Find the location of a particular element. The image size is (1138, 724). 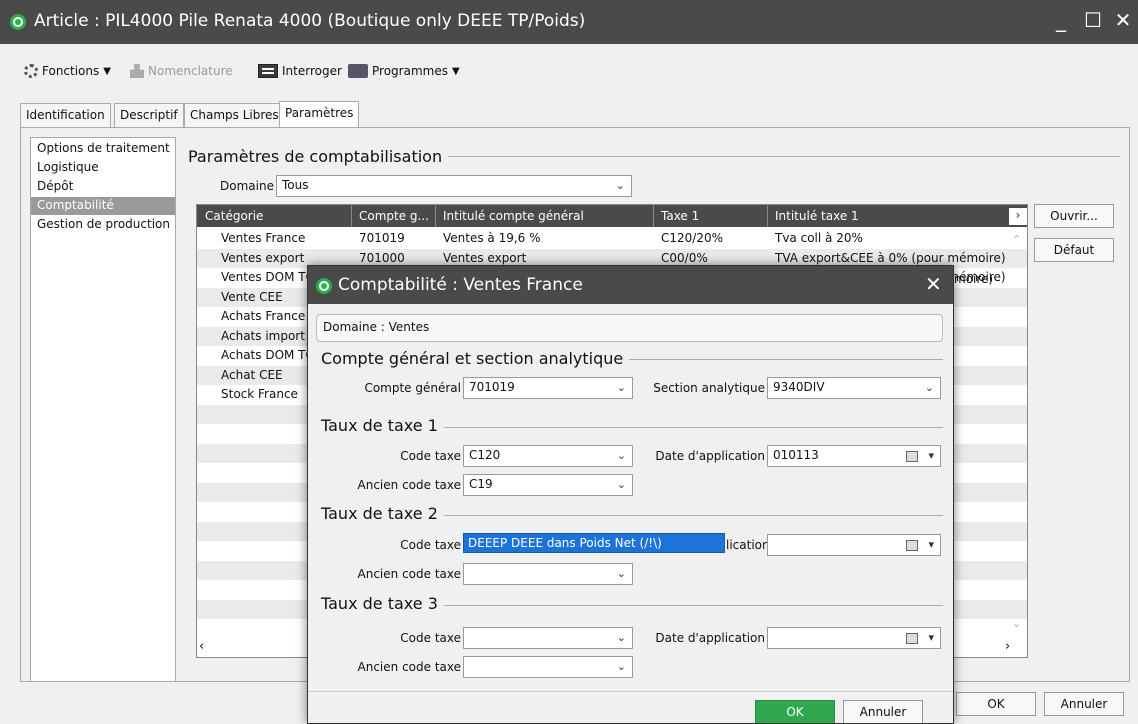

fonctions-label: Fonctions is located at coordinates (71, 71).